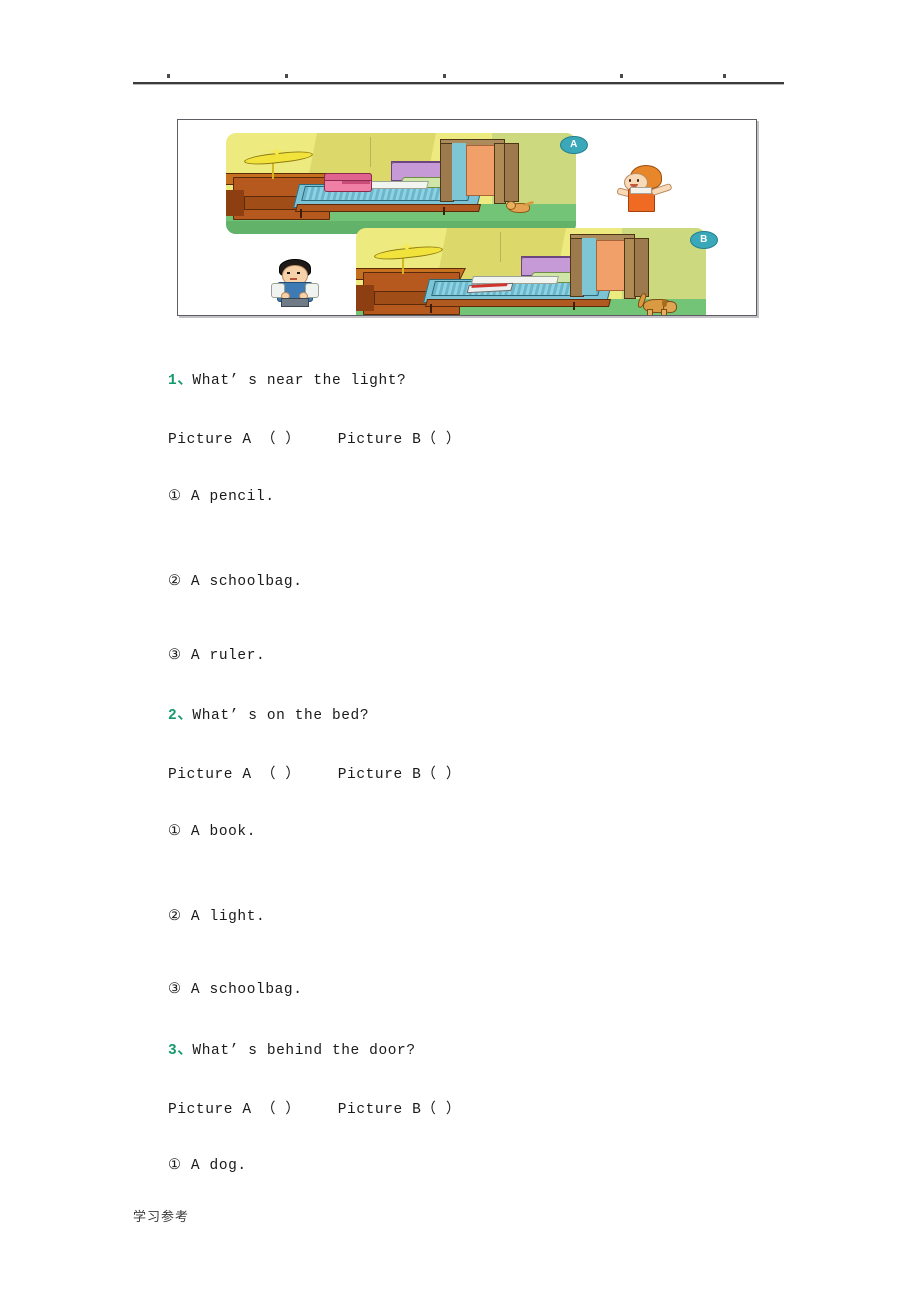 The image size is (920, 1302). I want to click on girl-character, so click(639, 188).